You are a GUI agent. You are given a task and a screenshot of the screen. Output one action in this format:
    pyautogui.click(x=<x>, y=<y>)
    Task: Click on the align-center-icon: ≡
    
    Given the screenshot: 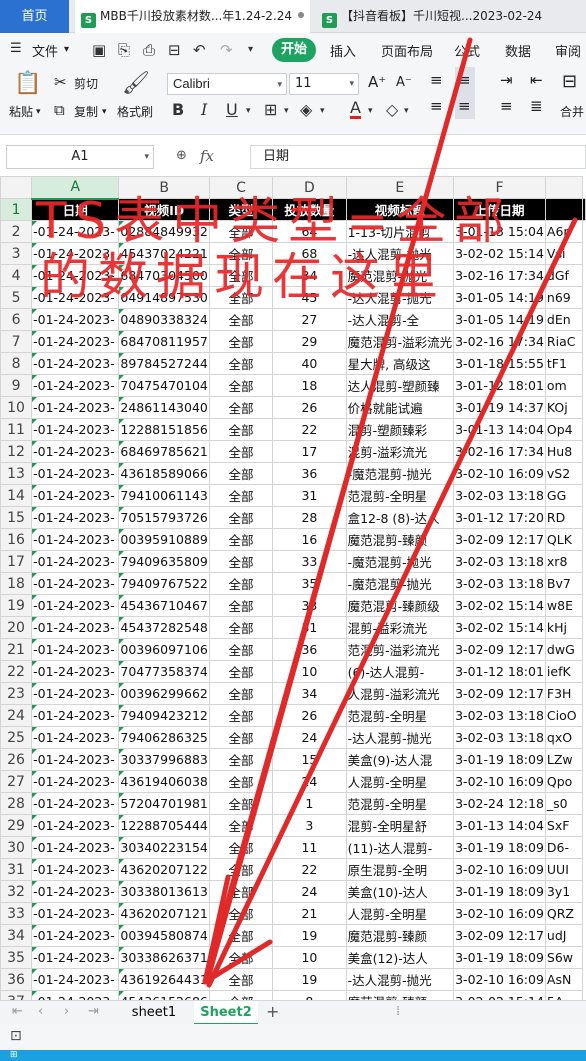 What is the action you would take?
    pyautogui.click(x=464, y=106)
    